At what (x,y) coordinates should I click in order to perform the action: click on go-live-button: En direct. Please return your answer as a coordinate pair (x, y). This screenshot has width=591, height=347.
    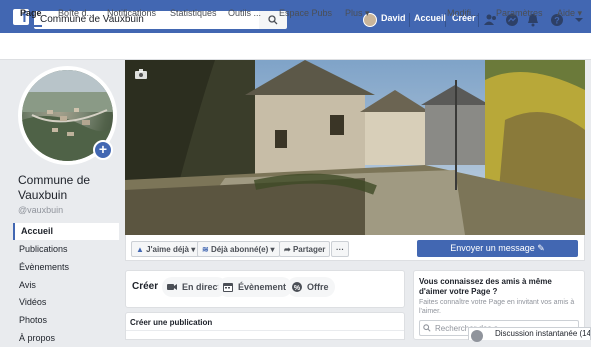
    Looking at the image, I should click on (194, 287).